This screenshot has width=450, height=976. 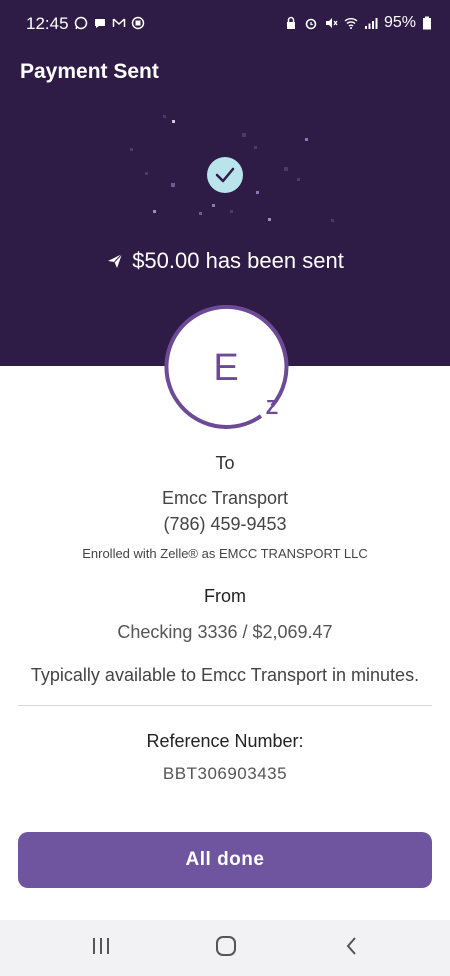 What do you see at coordinates (225, 741) in the screenshot?
I see `reference-label: Reference Number:` at bounding box center [225, 741].